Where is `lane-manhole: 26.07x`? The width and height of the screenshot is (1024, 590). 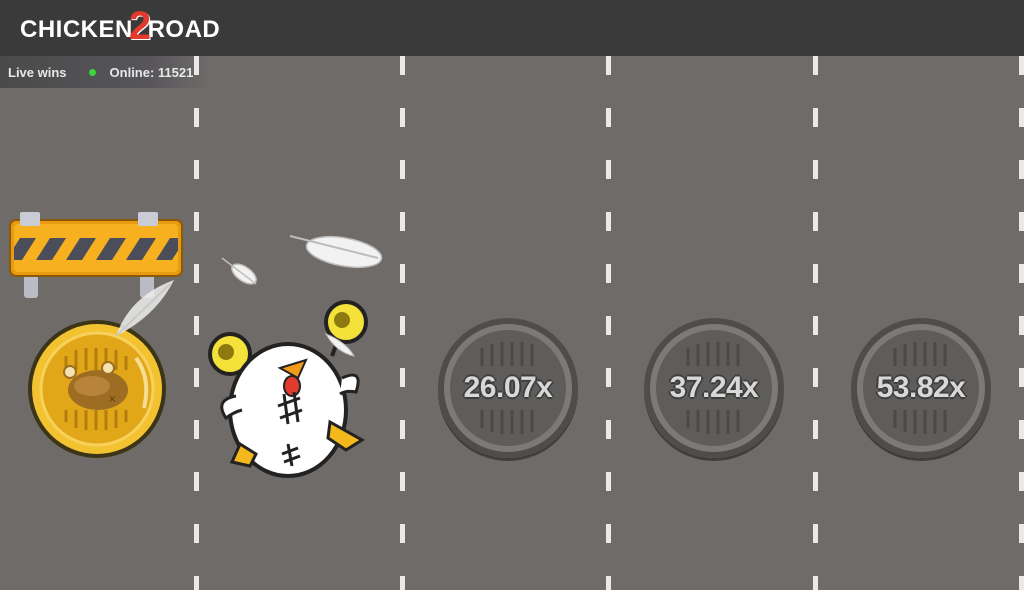 lane-manhole: 26.07x is located at coordinates (508, 388).